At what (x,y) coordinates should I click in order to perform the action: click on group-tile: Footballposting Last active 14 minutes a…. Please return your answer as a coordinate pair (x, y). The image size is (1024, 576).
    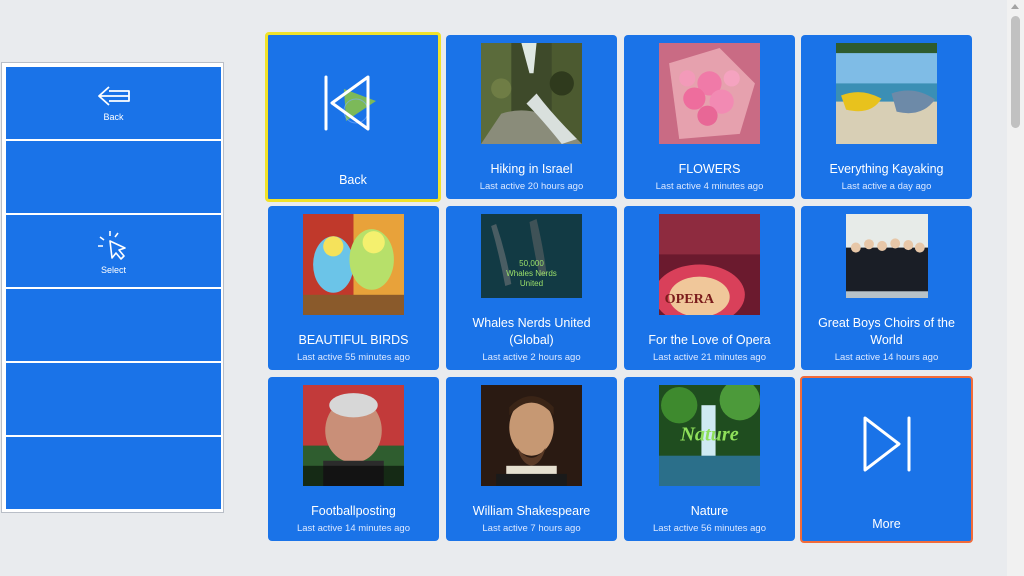
    Looking at the image, I should click on (353, 459).